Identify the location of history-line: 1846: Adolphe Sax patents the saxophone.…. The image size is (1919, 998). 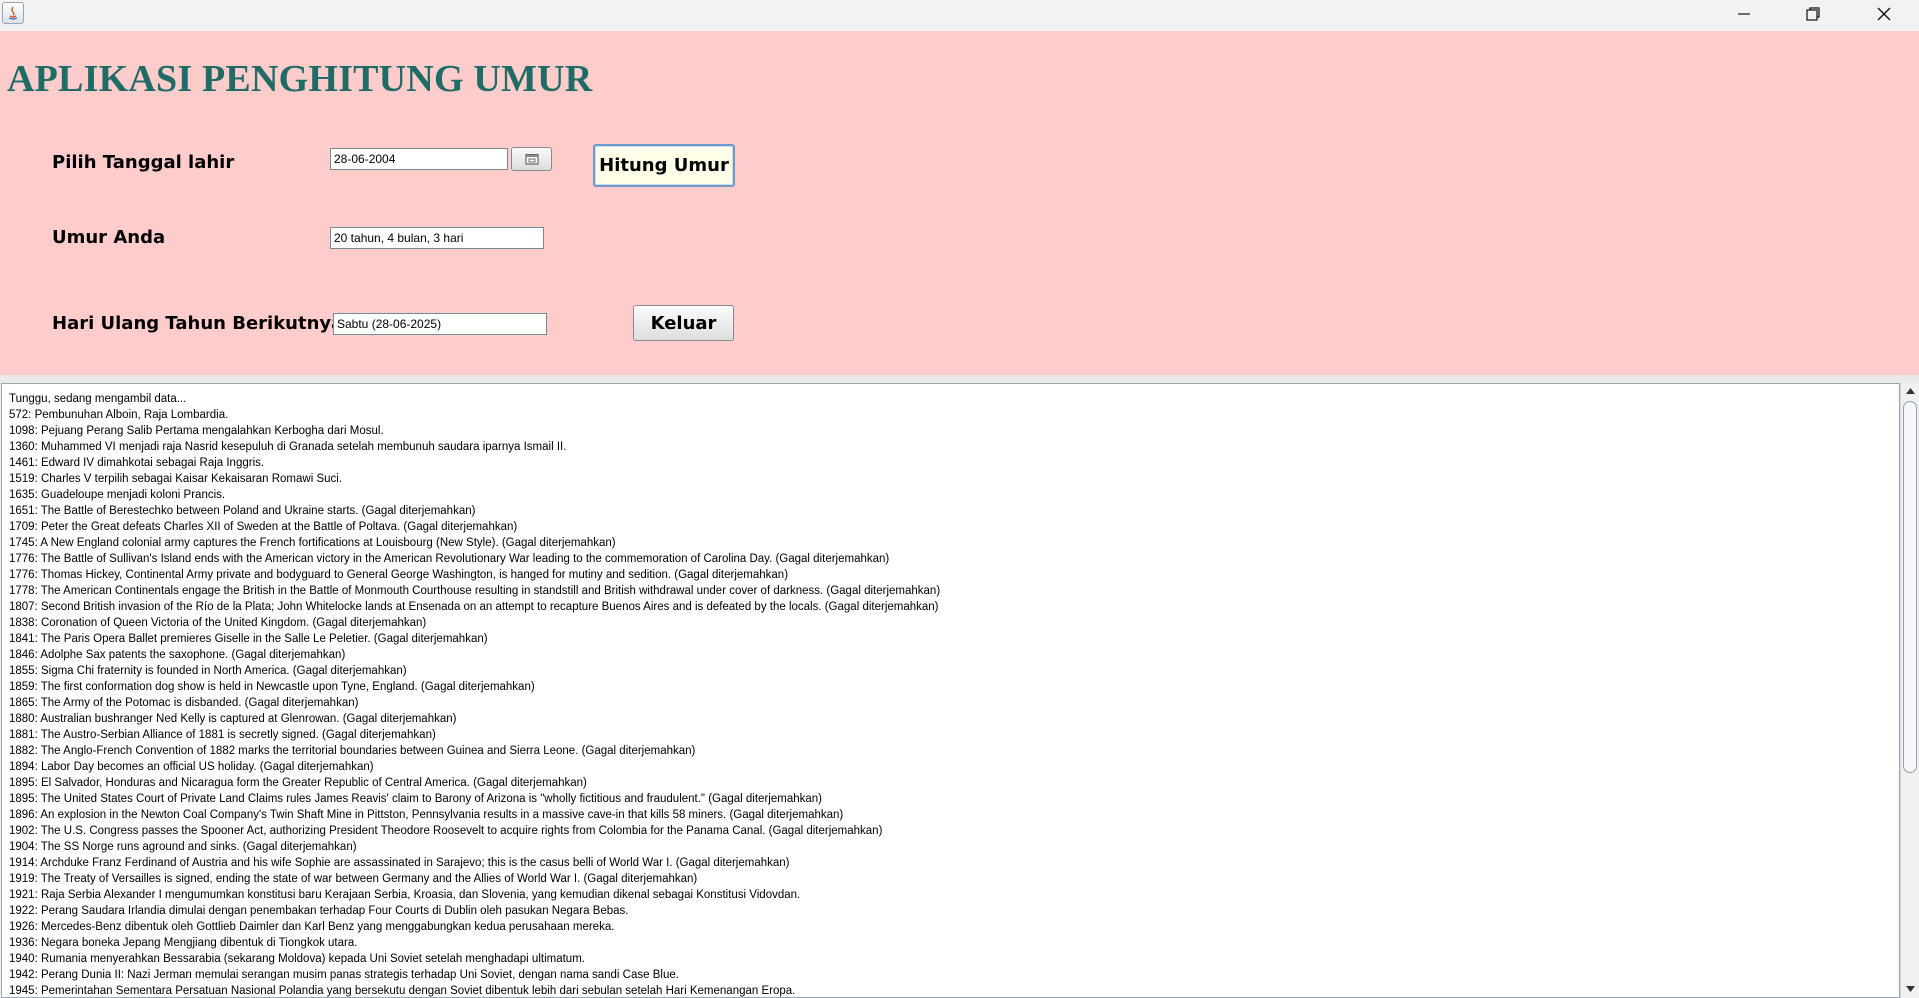
(177, 655).